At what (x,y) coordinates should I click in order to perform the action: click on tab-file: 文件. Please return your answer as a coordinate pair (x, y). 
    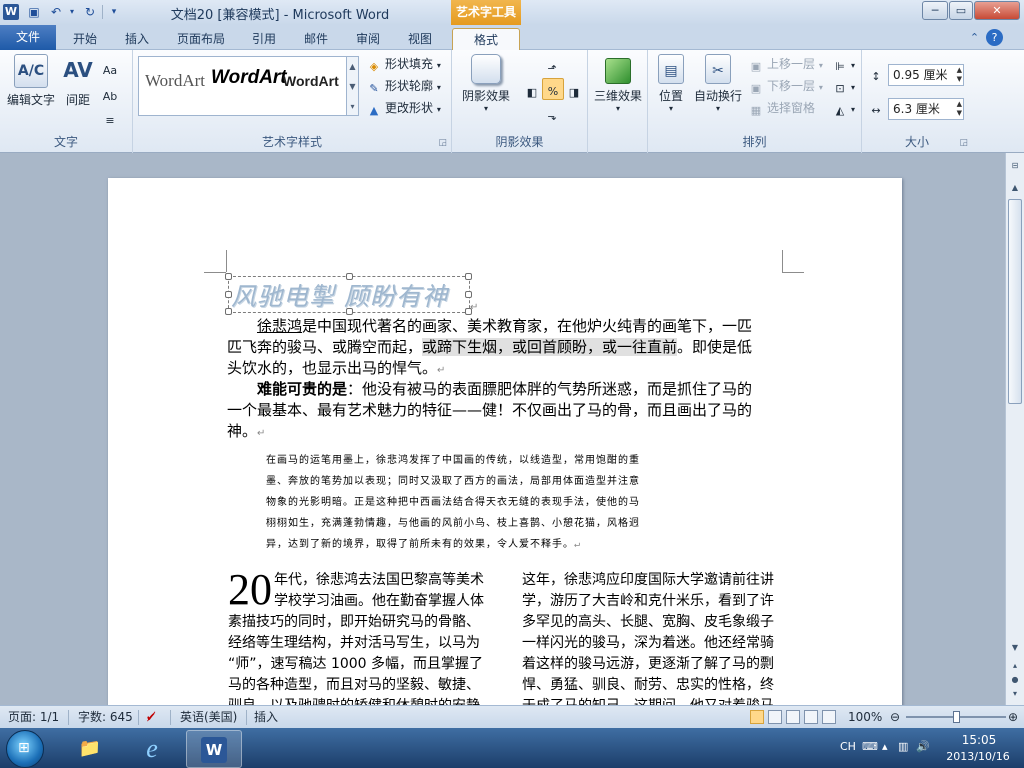
    Looking at the image, I should click on (28, 37).